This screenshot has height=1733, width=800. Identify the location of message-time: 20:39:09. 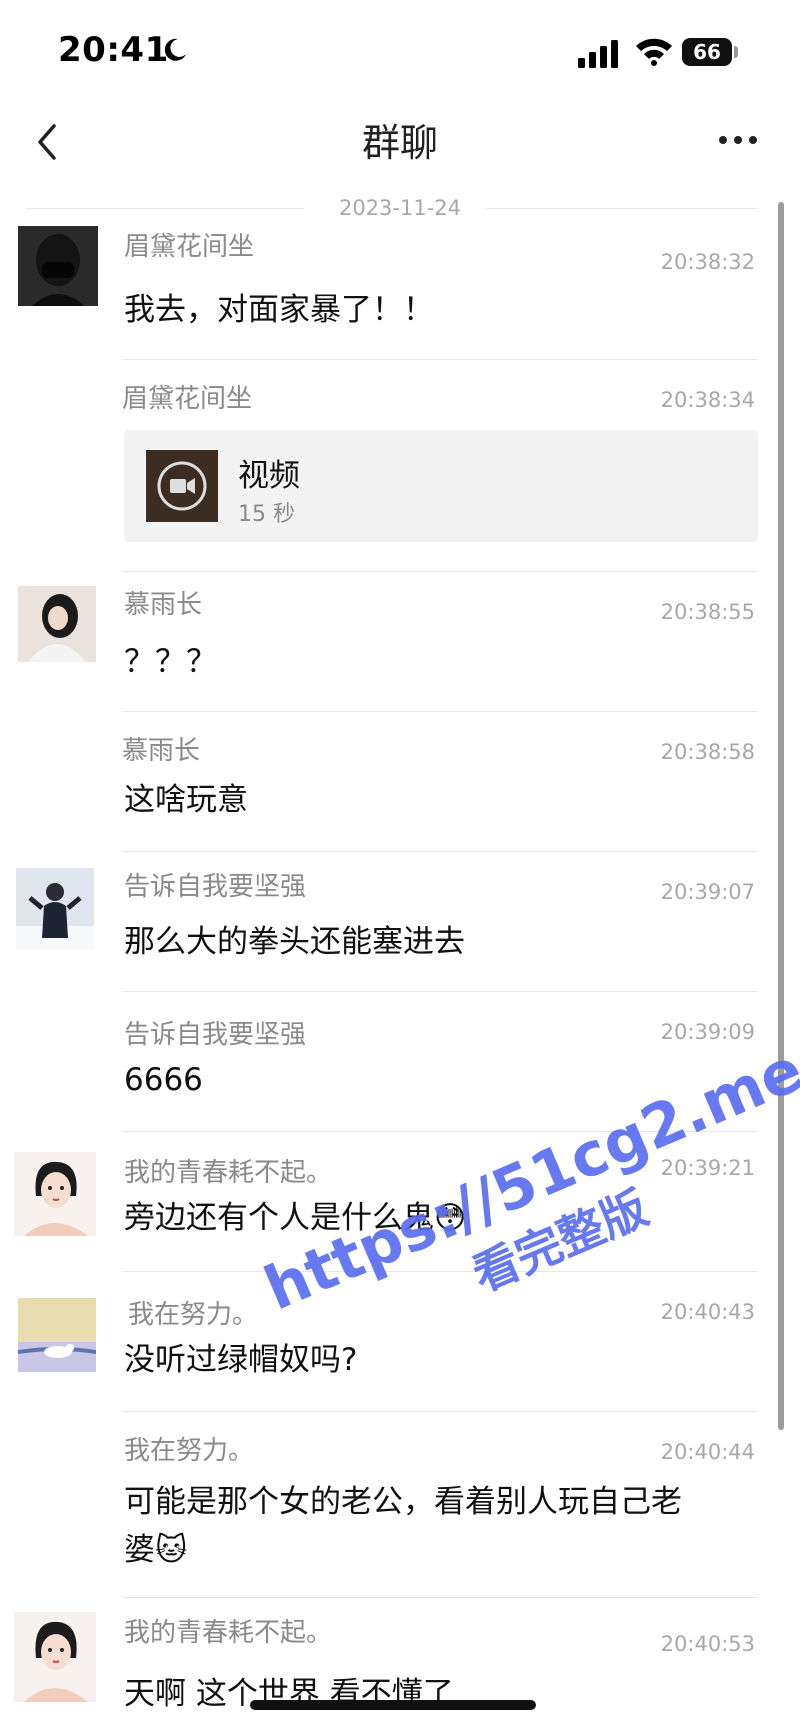
(707, 1032).